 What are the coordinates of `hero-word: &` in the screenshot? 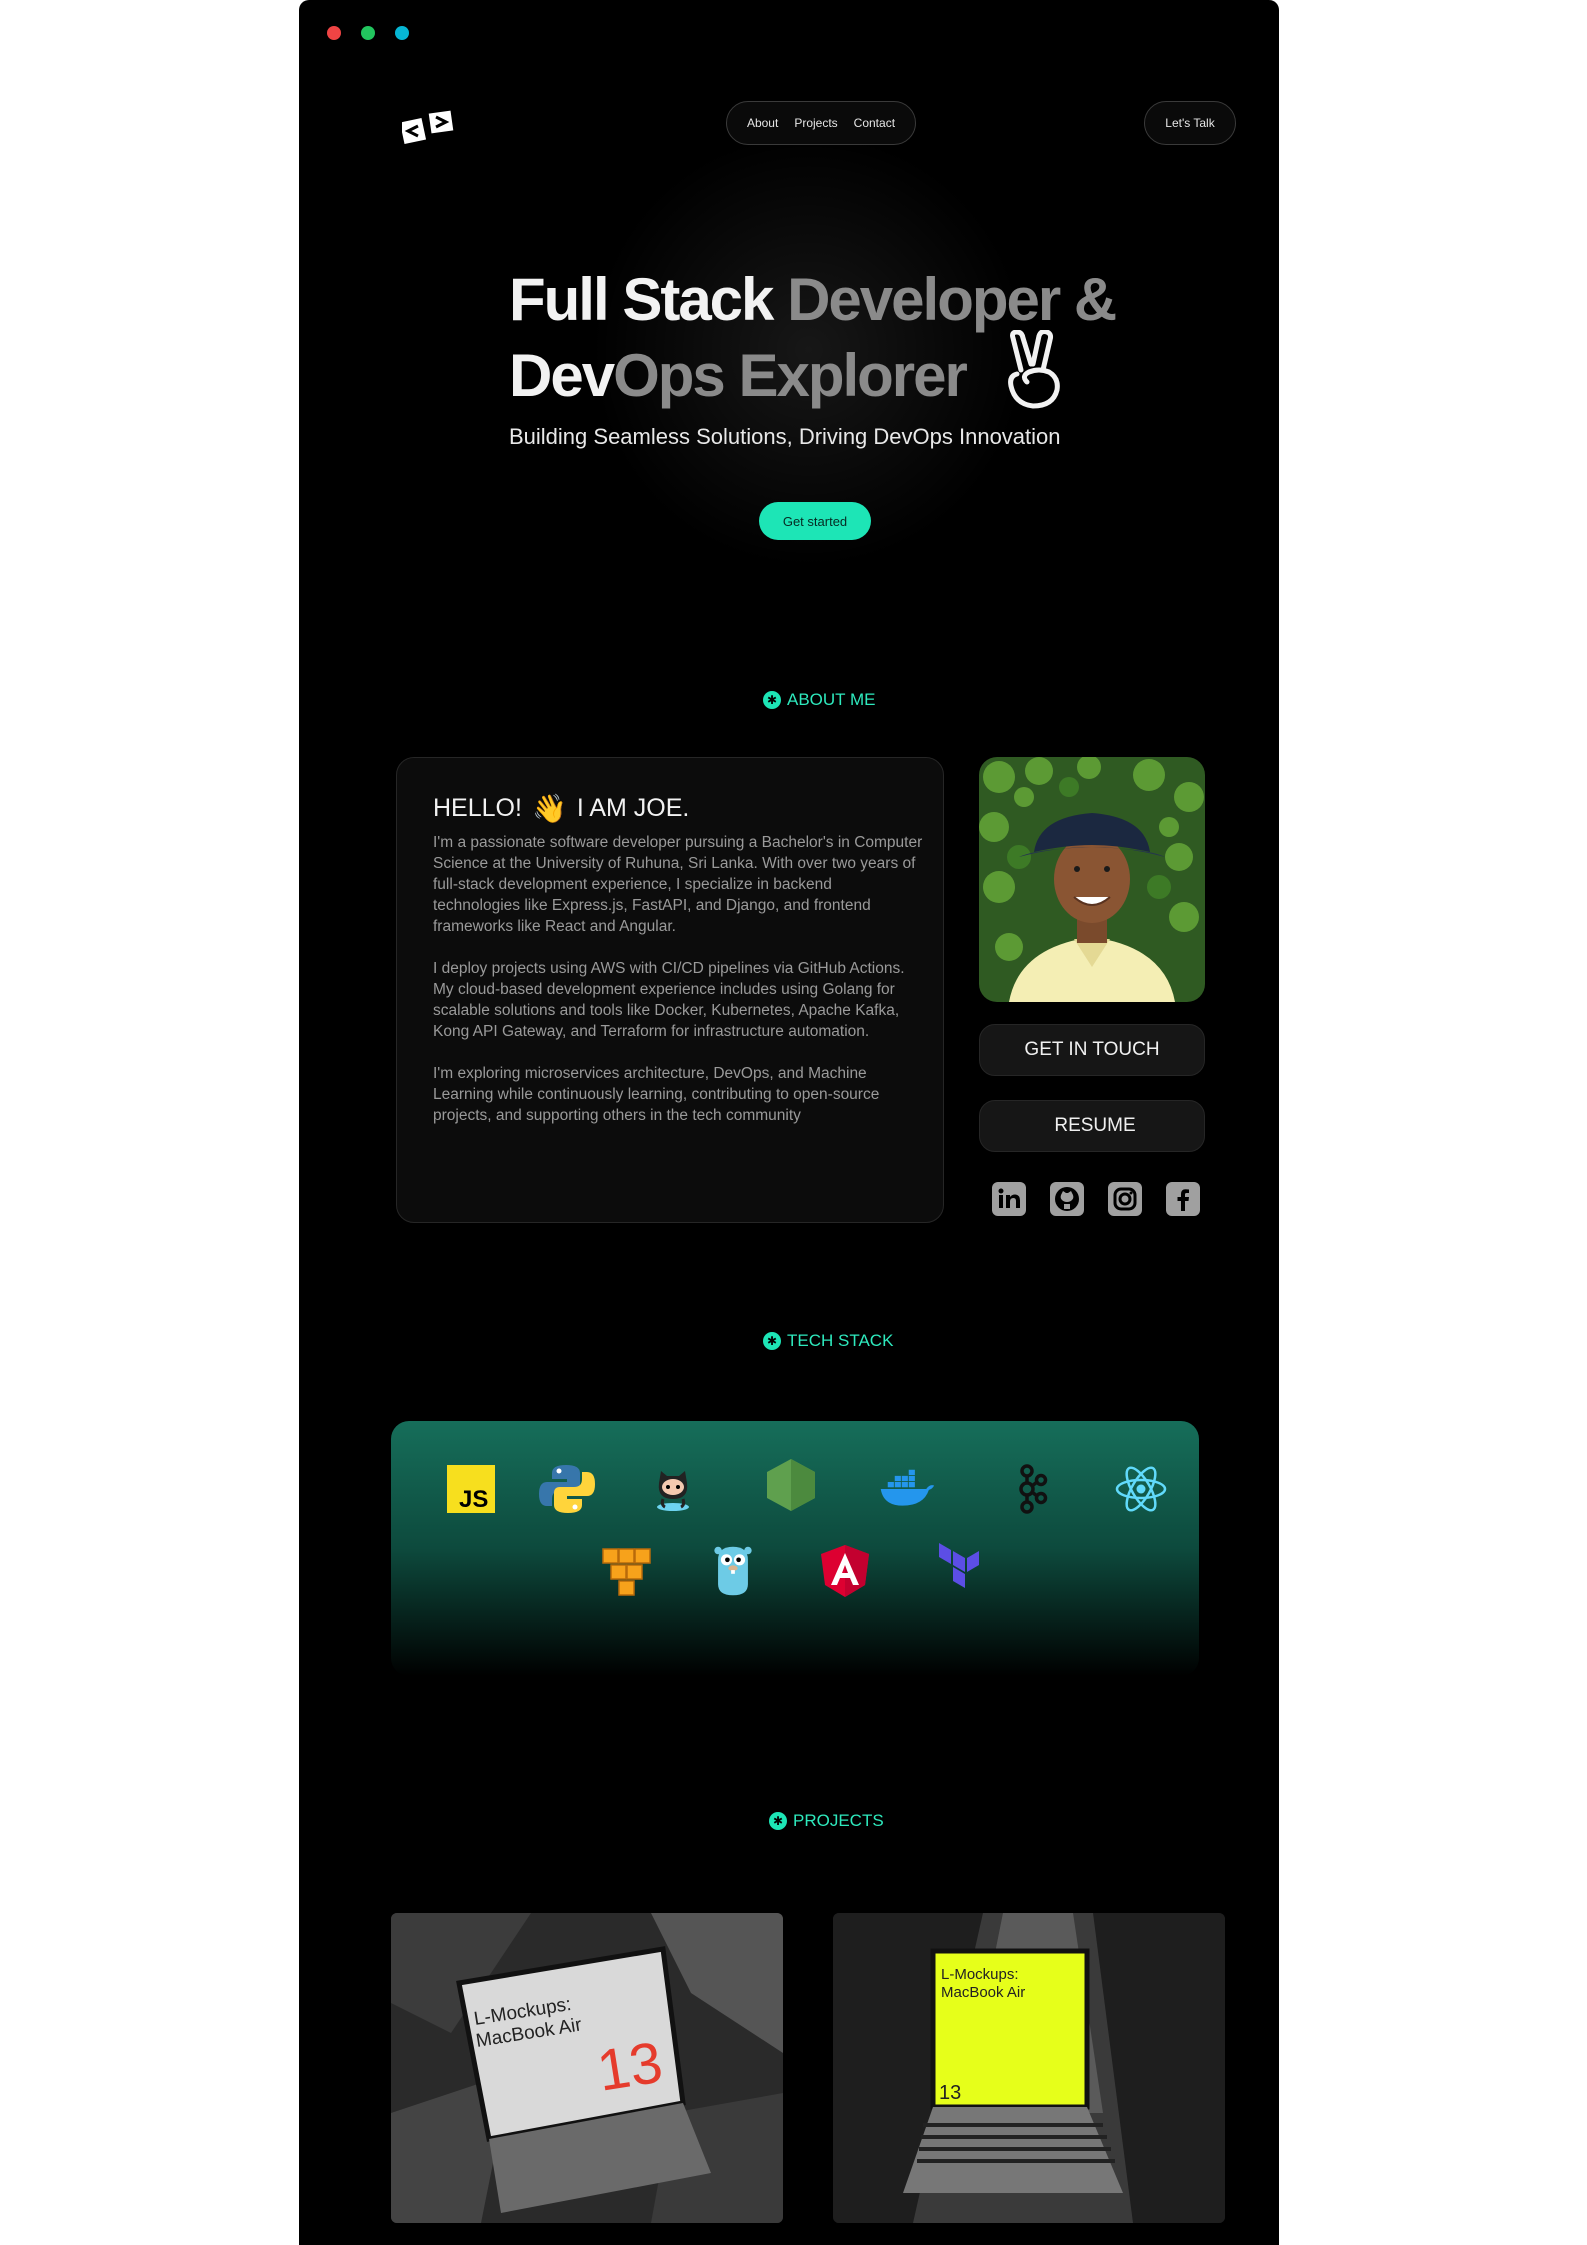 It's located at (1095, 299).